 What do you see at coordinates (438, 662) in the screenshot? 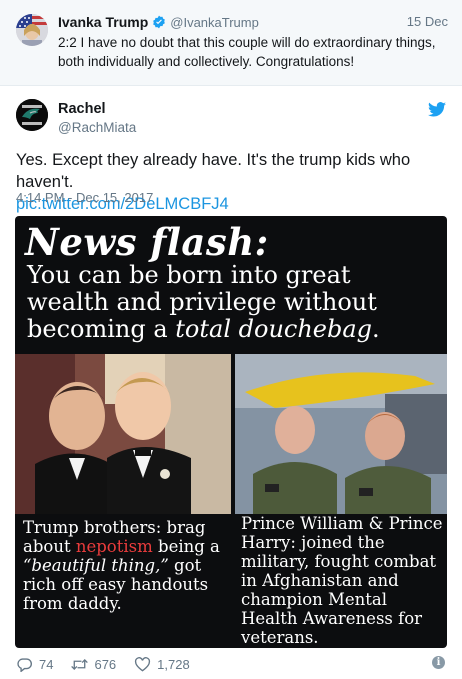
I see `info-icon: i` at bounding box center [438, 662].